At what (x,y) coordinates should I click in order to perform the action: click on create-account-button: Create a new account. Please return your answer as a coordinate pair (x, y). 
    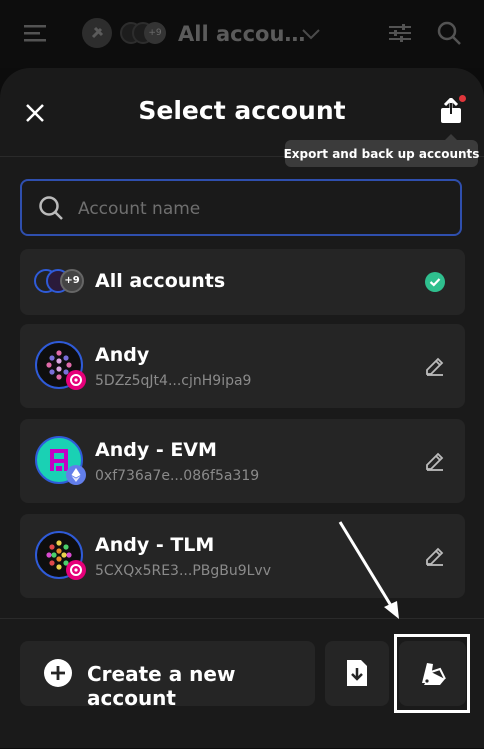
    Looking at the image, I should click on (167, 675).